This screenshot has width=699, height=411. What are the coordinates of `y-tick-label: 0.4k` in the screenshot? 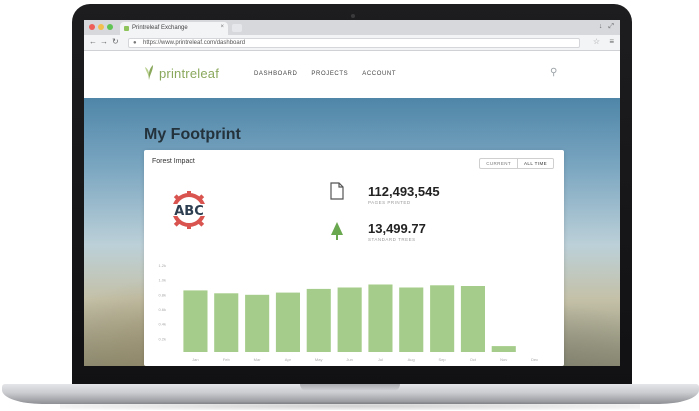 It's located at (162, 324).